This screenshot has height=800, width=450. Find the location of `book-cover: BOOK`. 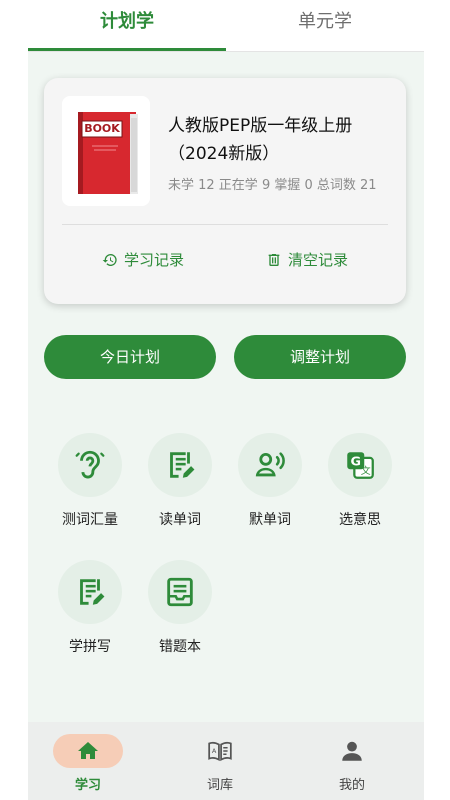

book-cover: BOOK is located at coordinates (106, 151).